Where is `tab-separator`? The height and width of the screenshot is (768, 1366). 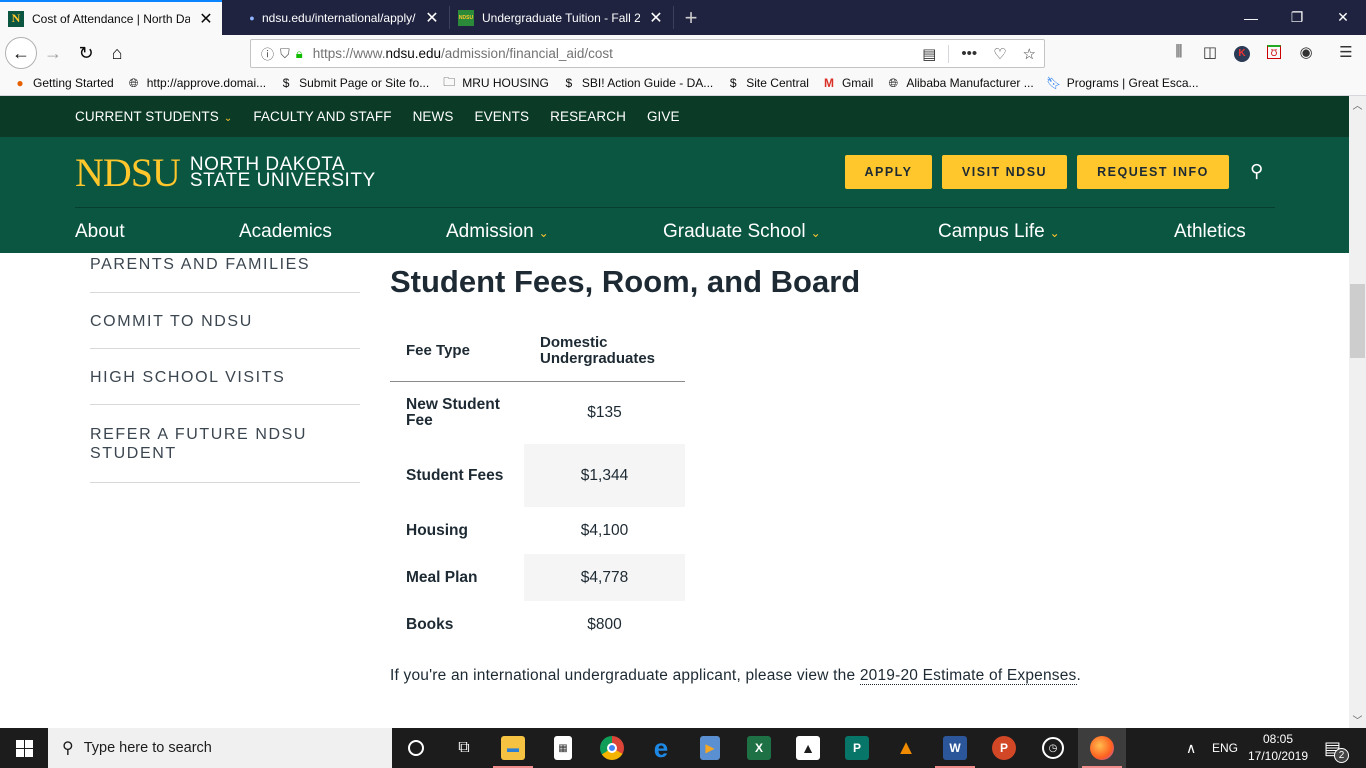
tab-separator is located at coordinates (673, 17).